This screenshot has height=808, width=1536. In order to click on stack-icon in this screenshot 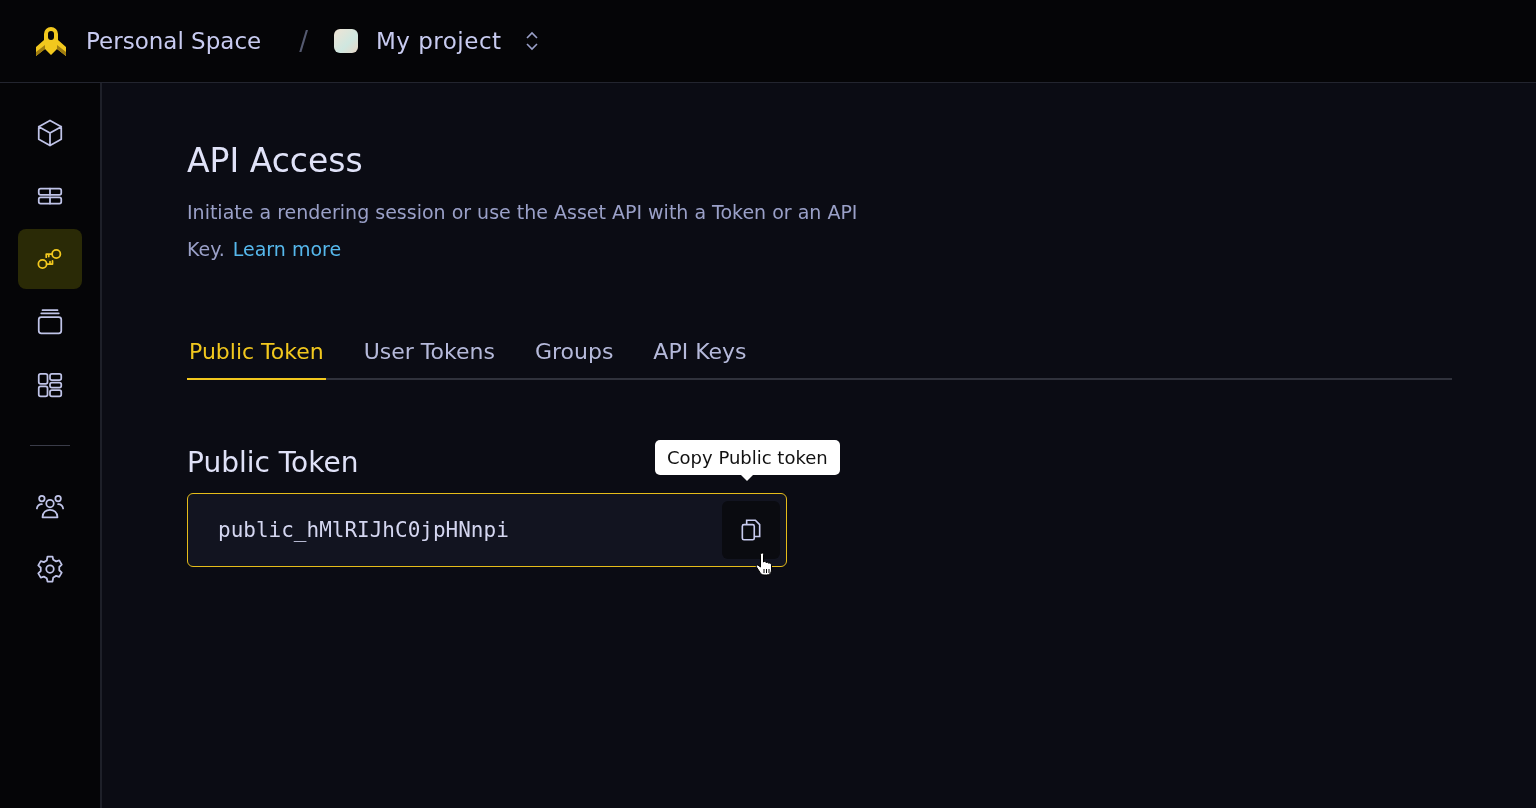, I will do `click(50, 322)`.